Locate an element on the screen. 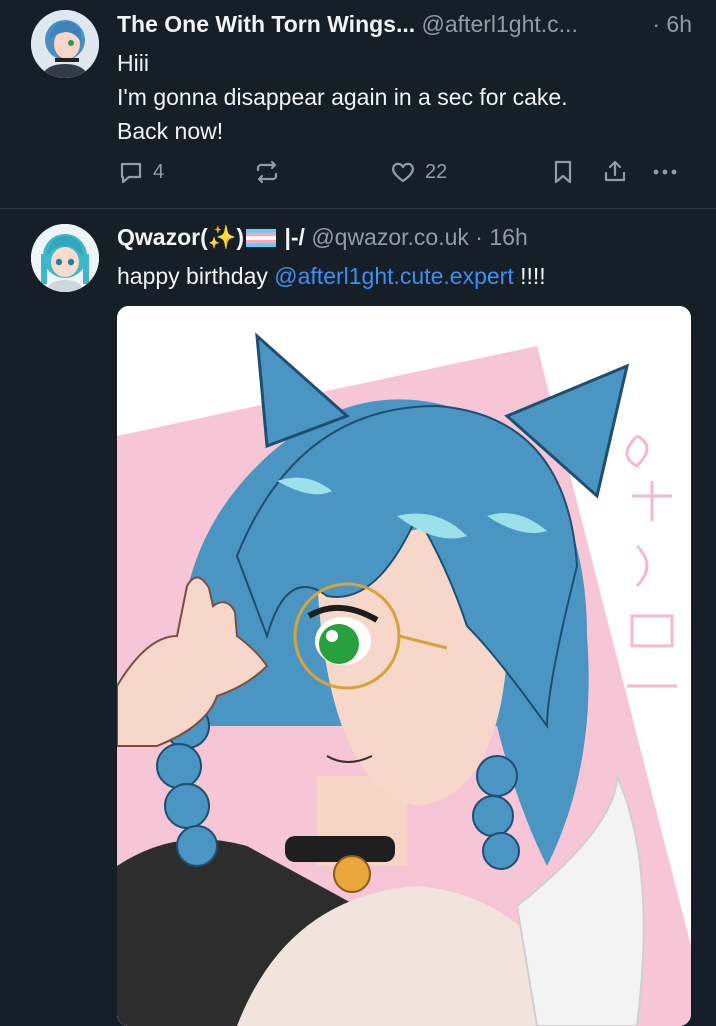 Image resolution: width=716 pixels, height=1026 pixels. repost-button is located at coordinates (267, 172).